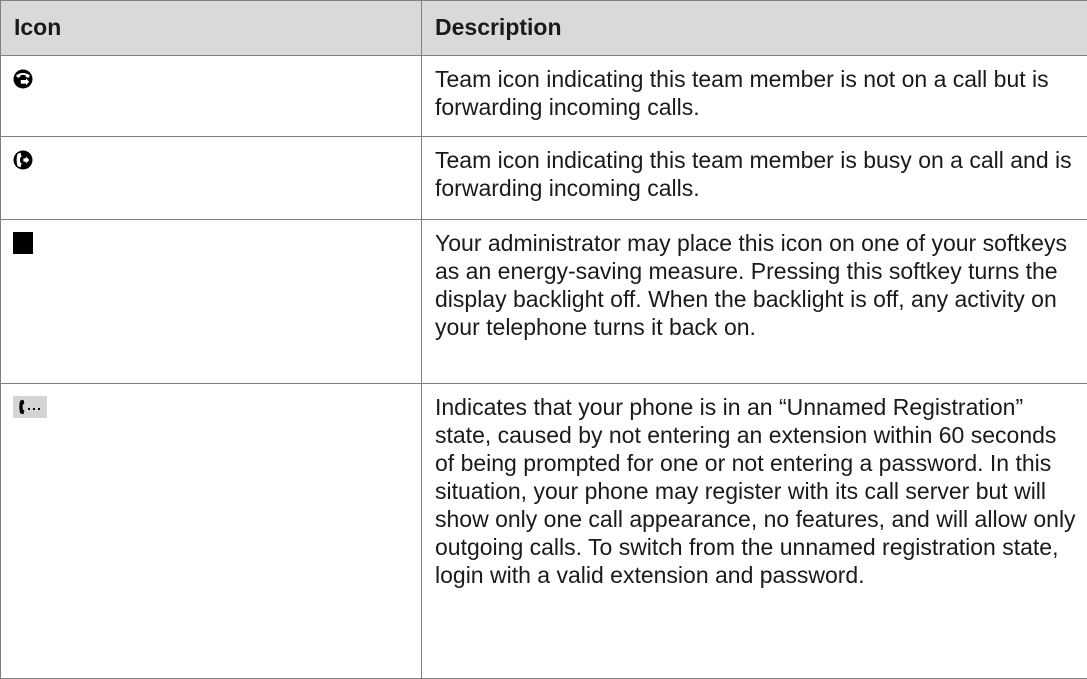  I want to click on table-header-row: Icon Description, so click(544, 28).